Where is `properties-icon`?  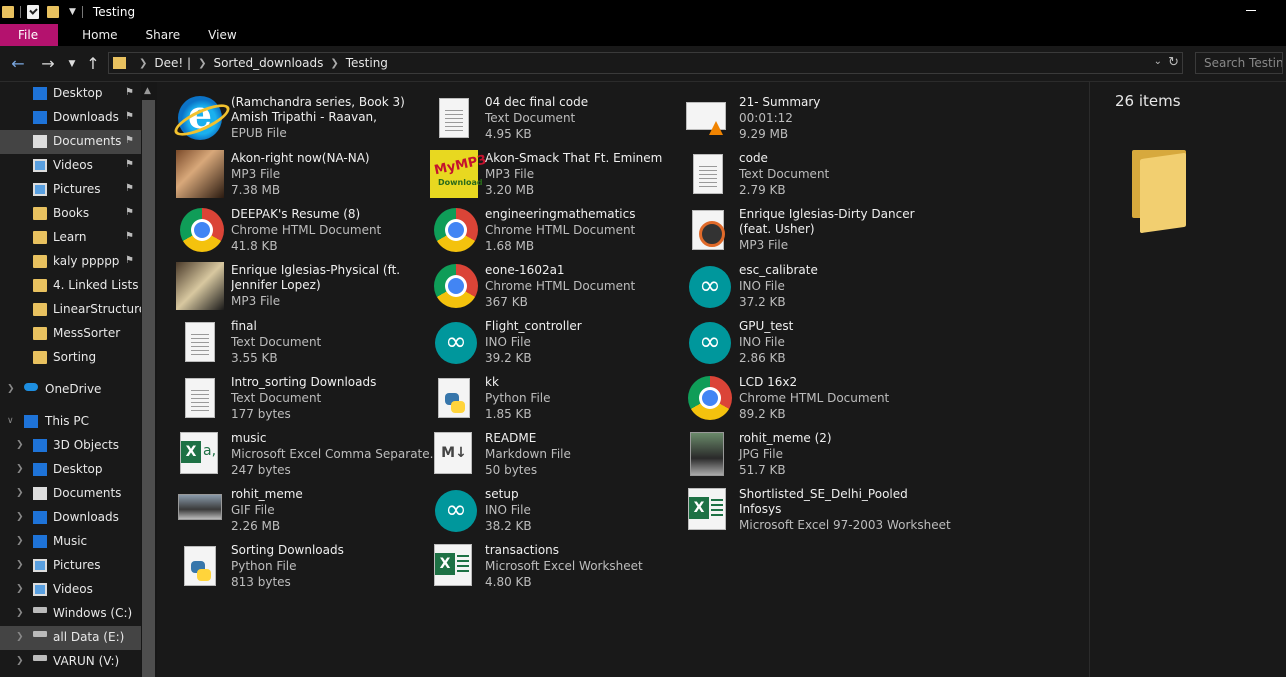
properties-icon is located at coordinates (33, 12).